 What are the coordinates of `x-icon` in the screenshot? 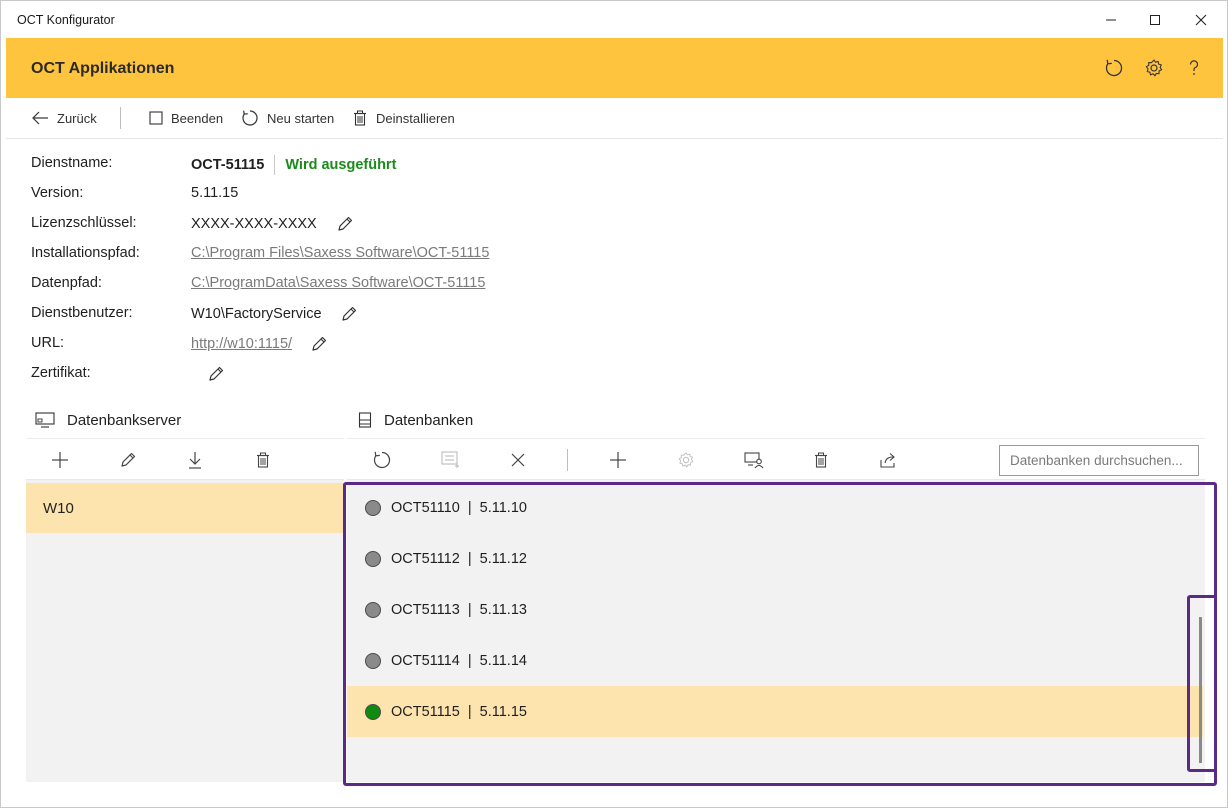 It's located at (518, 460).